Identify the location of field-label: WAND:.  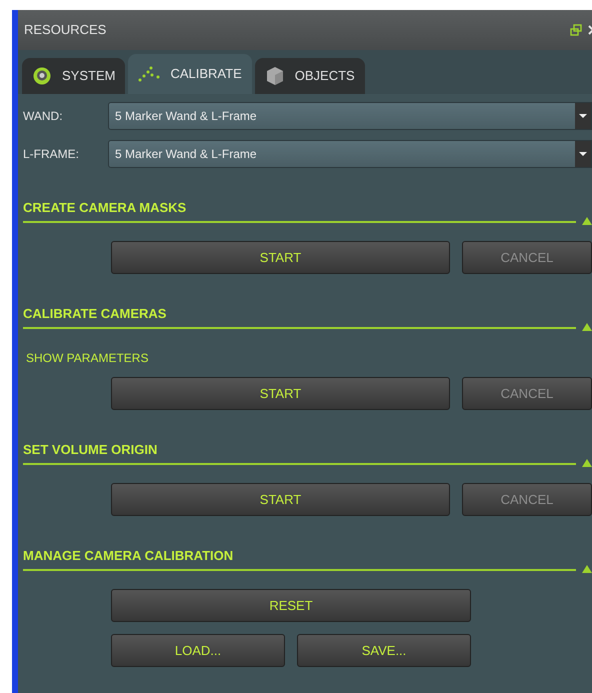
(43, 116).